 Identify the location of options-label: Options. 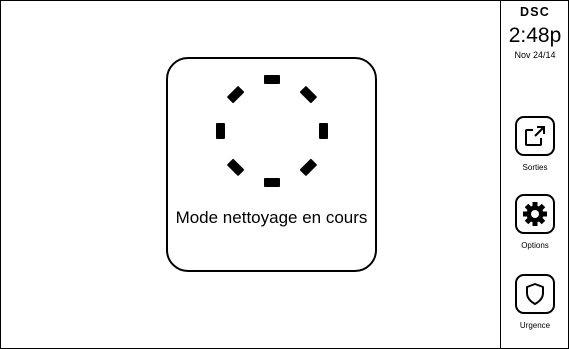
(535, 245).